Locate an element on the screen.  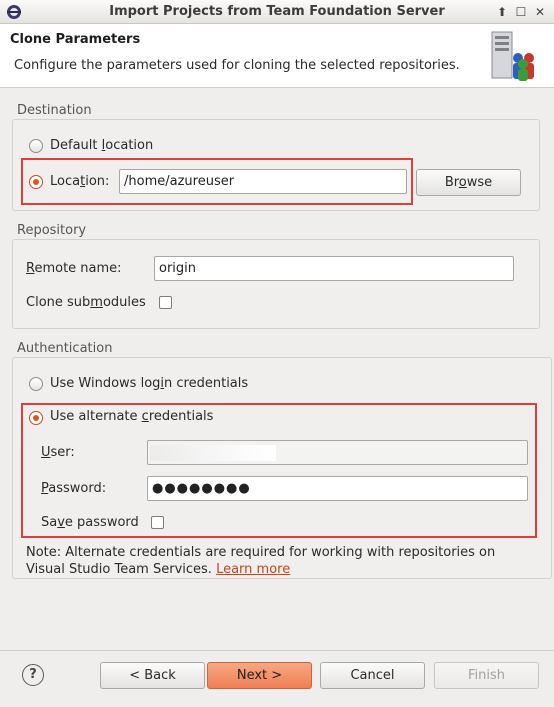
redacted-username is located at coordinates (213, 453).